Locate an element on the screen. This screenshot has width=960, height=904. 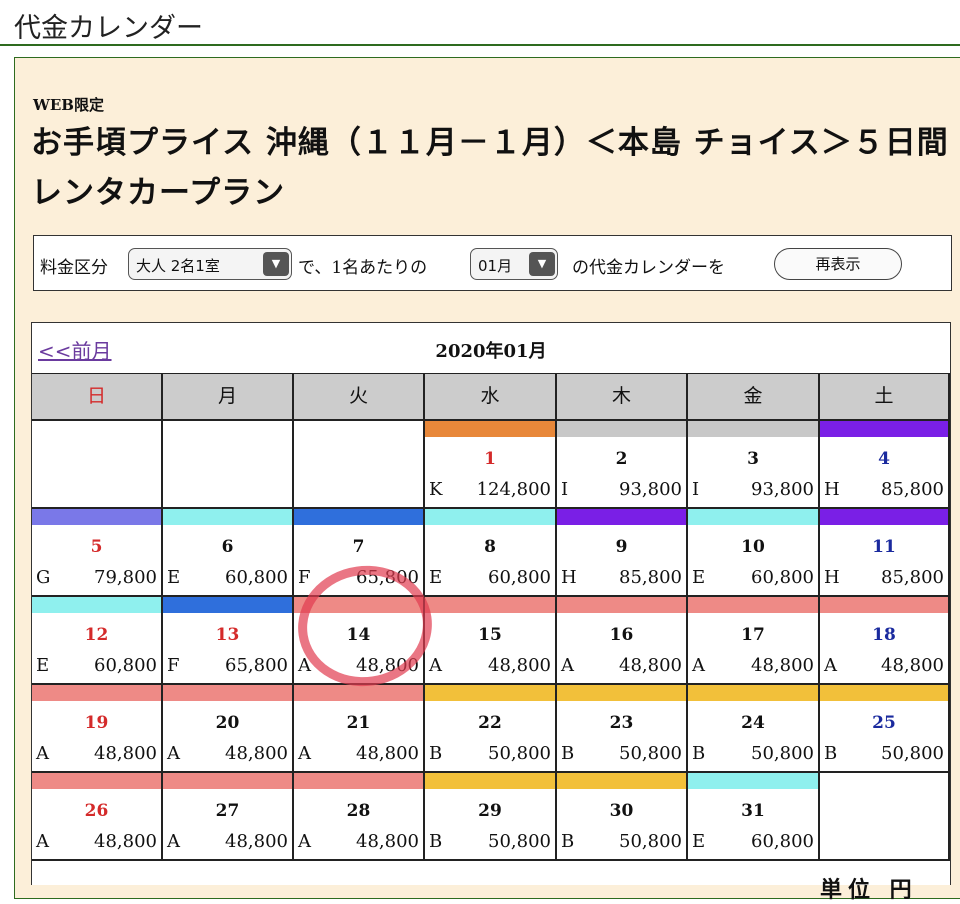
redisplay-button: 再表示 is located at coordinates (838, 264).